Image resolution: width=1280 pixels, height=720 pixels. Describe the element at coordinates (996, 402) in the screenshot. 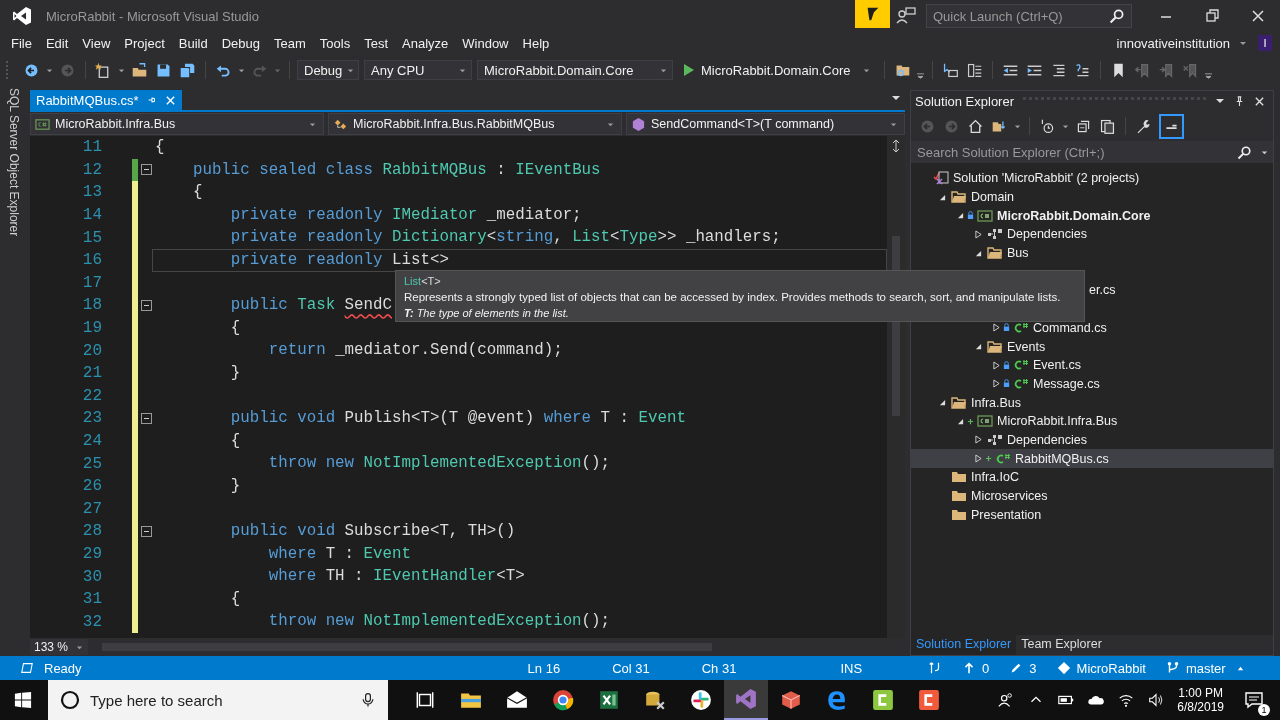

I see `tree-item-label: Infra.Bus` at that location.